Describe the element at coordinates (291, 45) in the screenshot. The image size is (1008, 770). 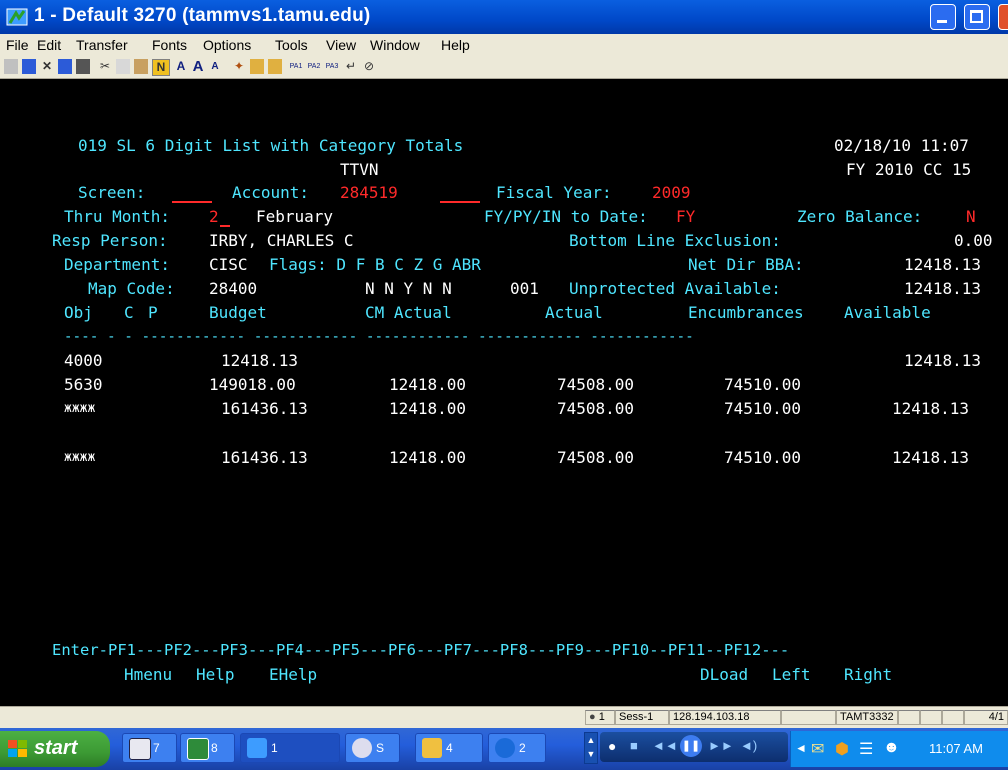
I see `menu-tools: Tools` at that location.